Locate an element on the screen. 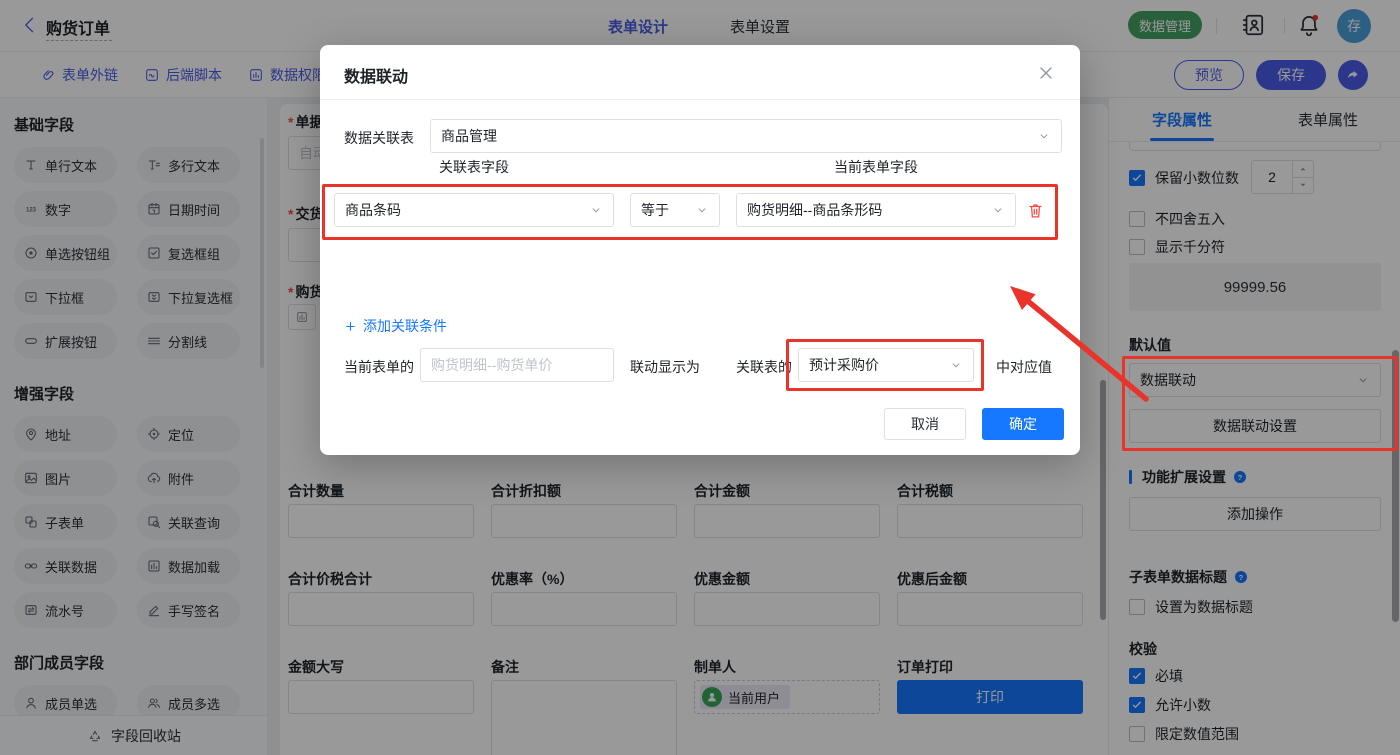  related-table-label: 数据关联表 is located at coordinates (379, 138).